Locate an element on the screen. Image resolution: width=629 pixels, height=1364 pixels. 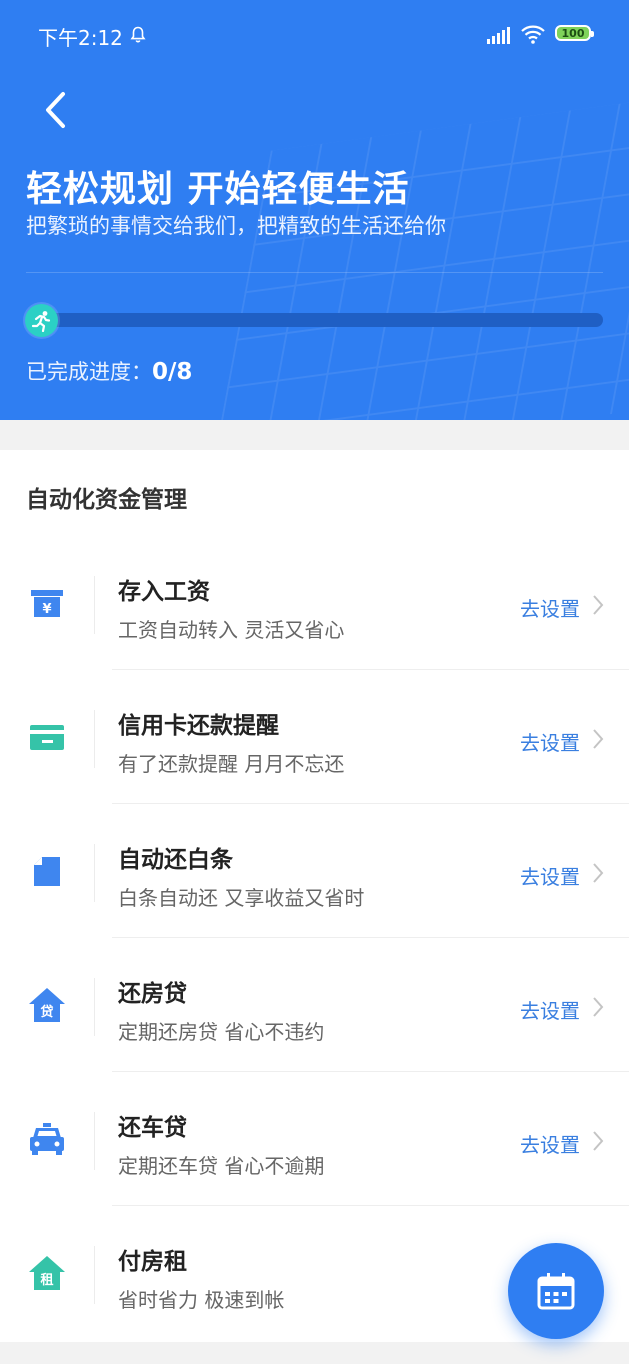
list-item-salary: ¥ 存入工资 工资自动转入 灵活又省心 去设置 is located at coordinates (314, 603).